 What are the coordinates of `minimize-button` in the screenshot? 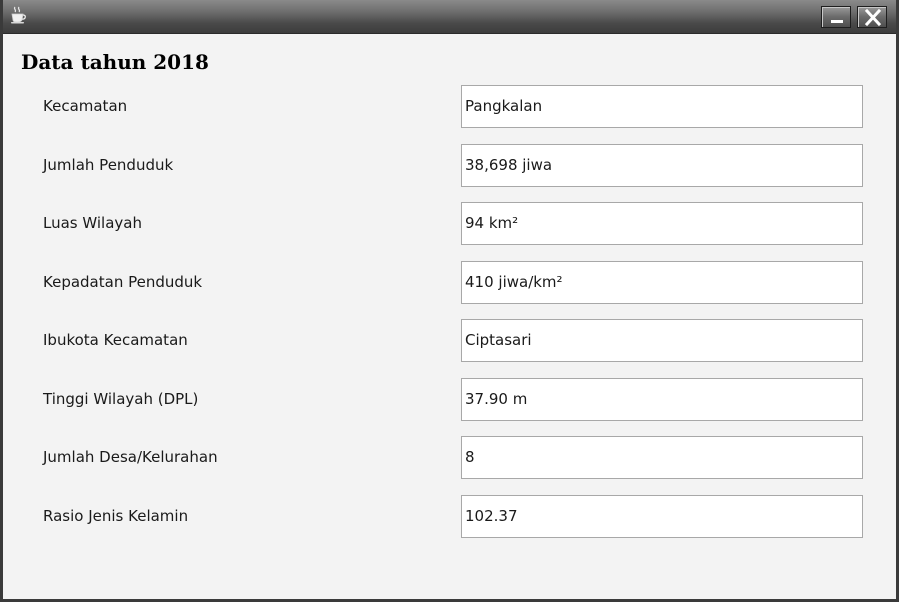 It's located at (836, 17).